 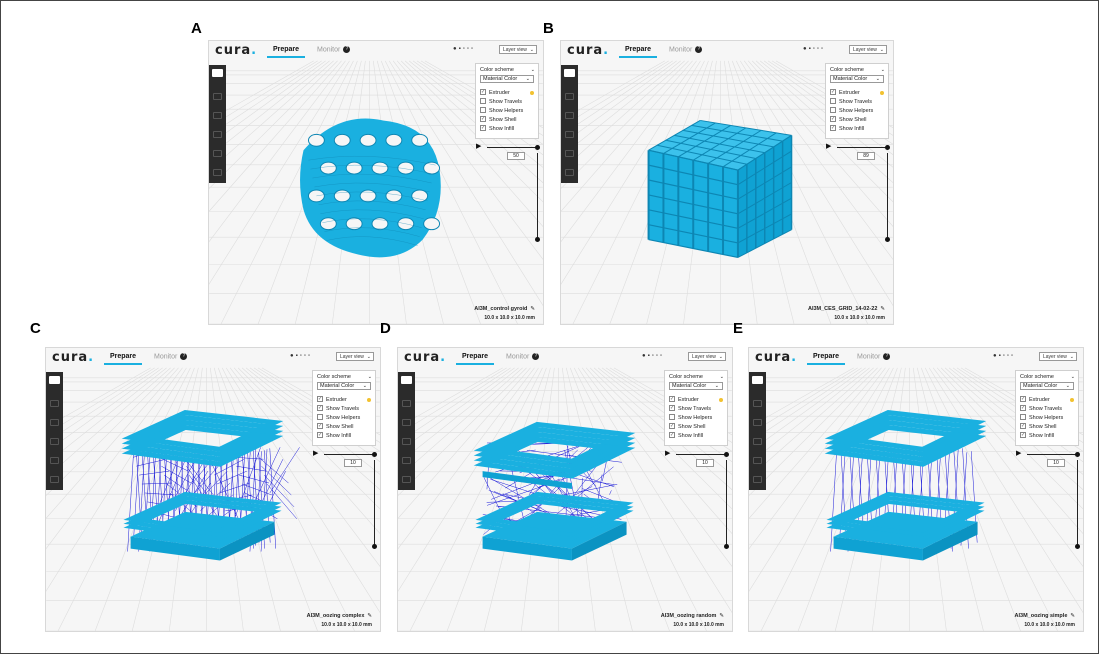 What do you see at coordinates (516, 156) in the screenshot?
I see `layer-number-field: 50` at bounding box center [516, 156].